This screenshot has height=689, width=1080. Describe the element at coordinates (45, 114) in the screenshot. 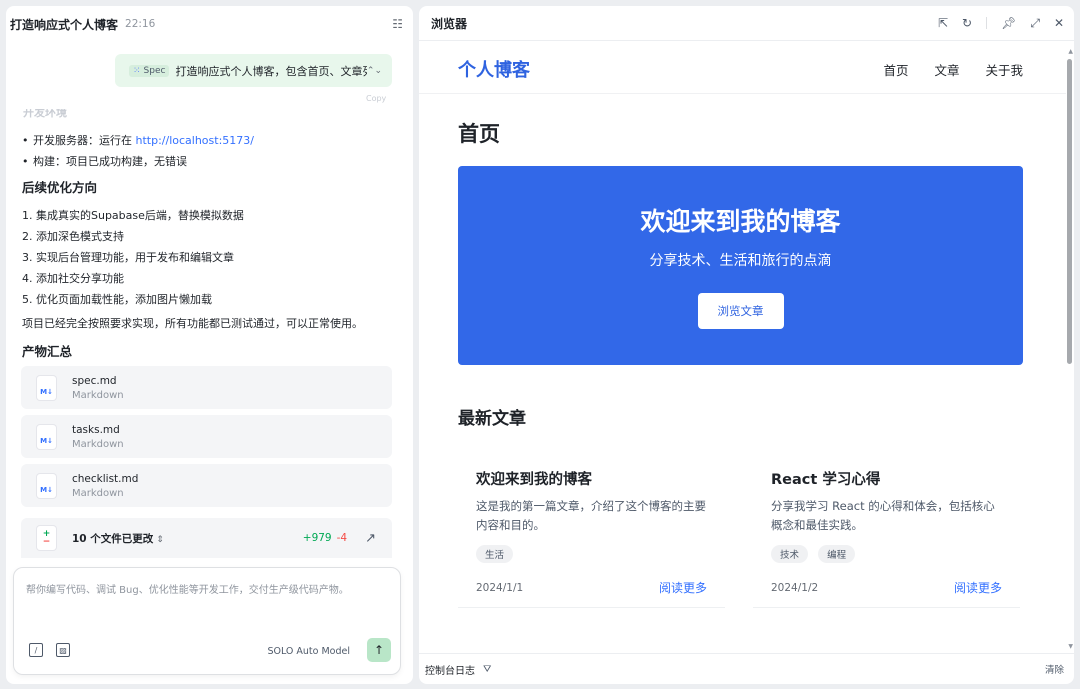

I see `faded-heading: 开发环境` at that location.